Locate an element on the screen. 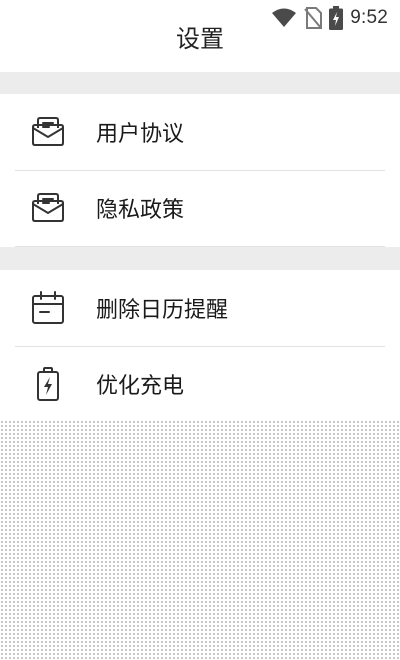  settings-item-label: 优化充电 is located at coordinates (140, 386).